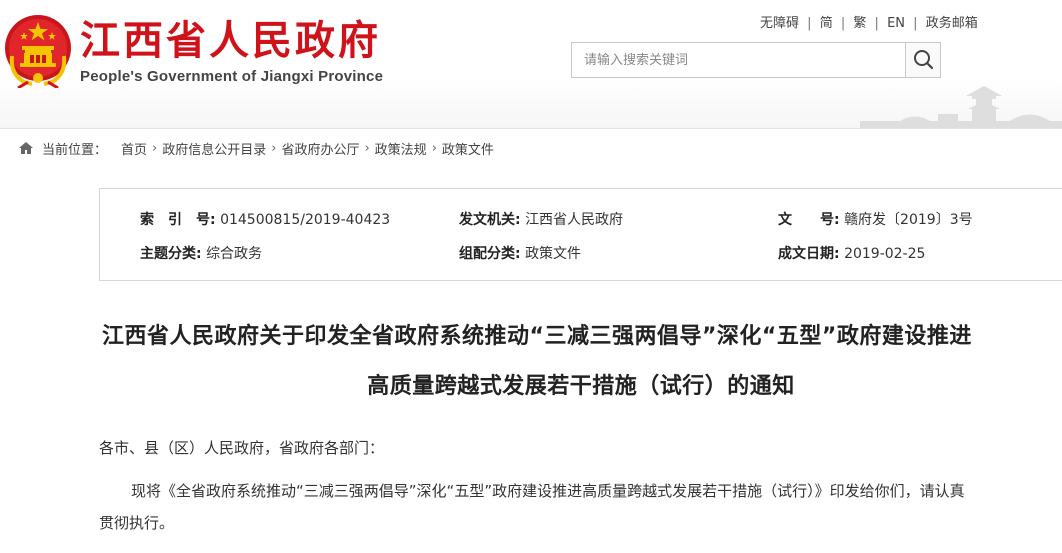 The width and height of the screenshot is (1062, 553). Describe the element at coordinates (490, 254) in the screenshot. I see `assembly-category-key: 组配分类:` at that location.